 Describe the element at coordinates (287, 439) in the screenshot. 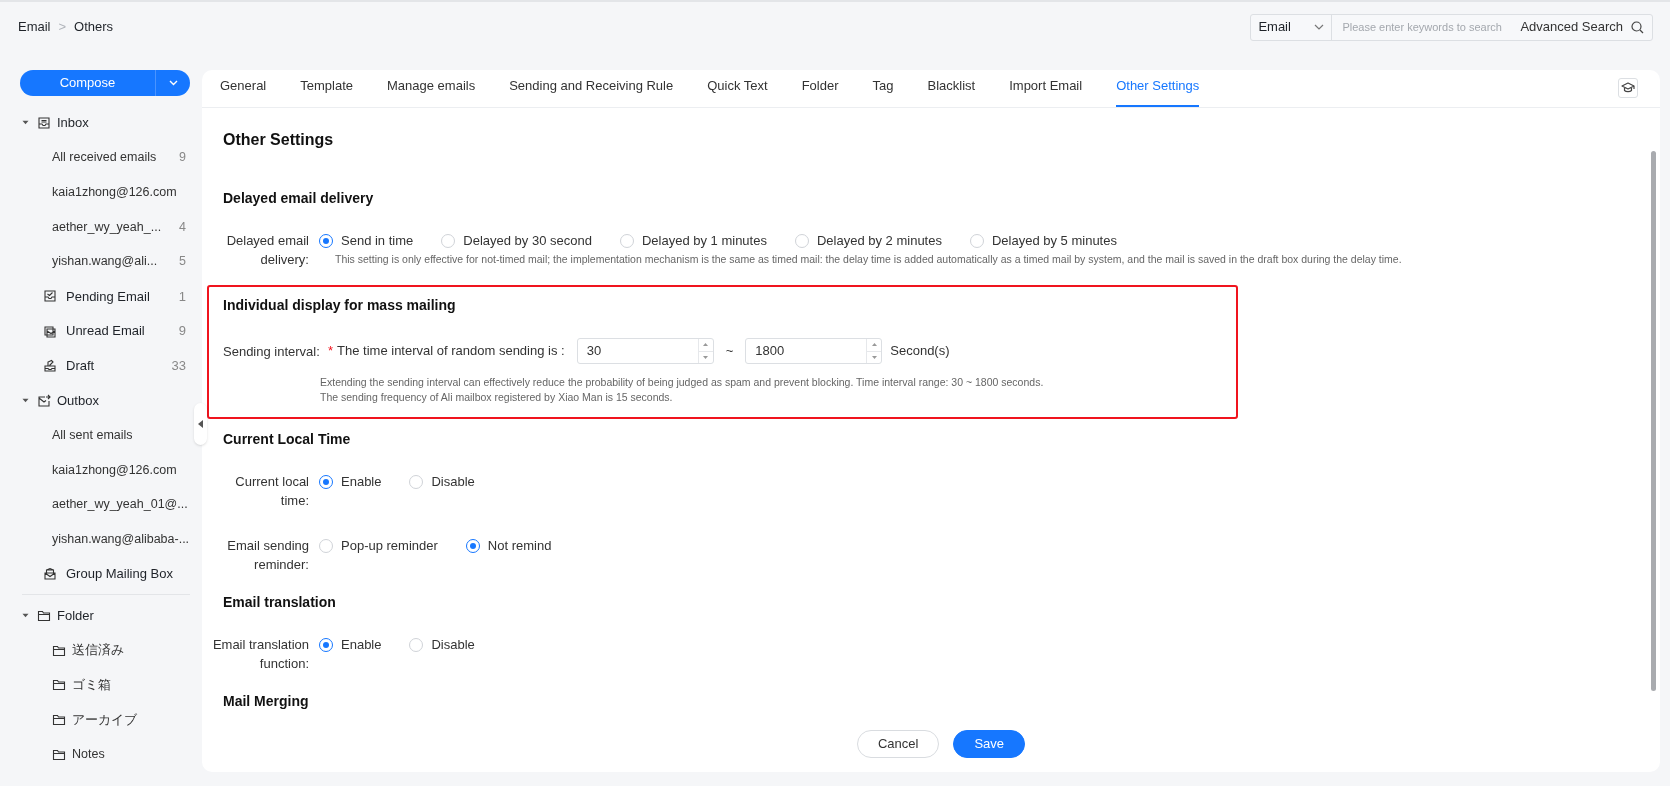

I see `section-title: Current Local Time` at that location.